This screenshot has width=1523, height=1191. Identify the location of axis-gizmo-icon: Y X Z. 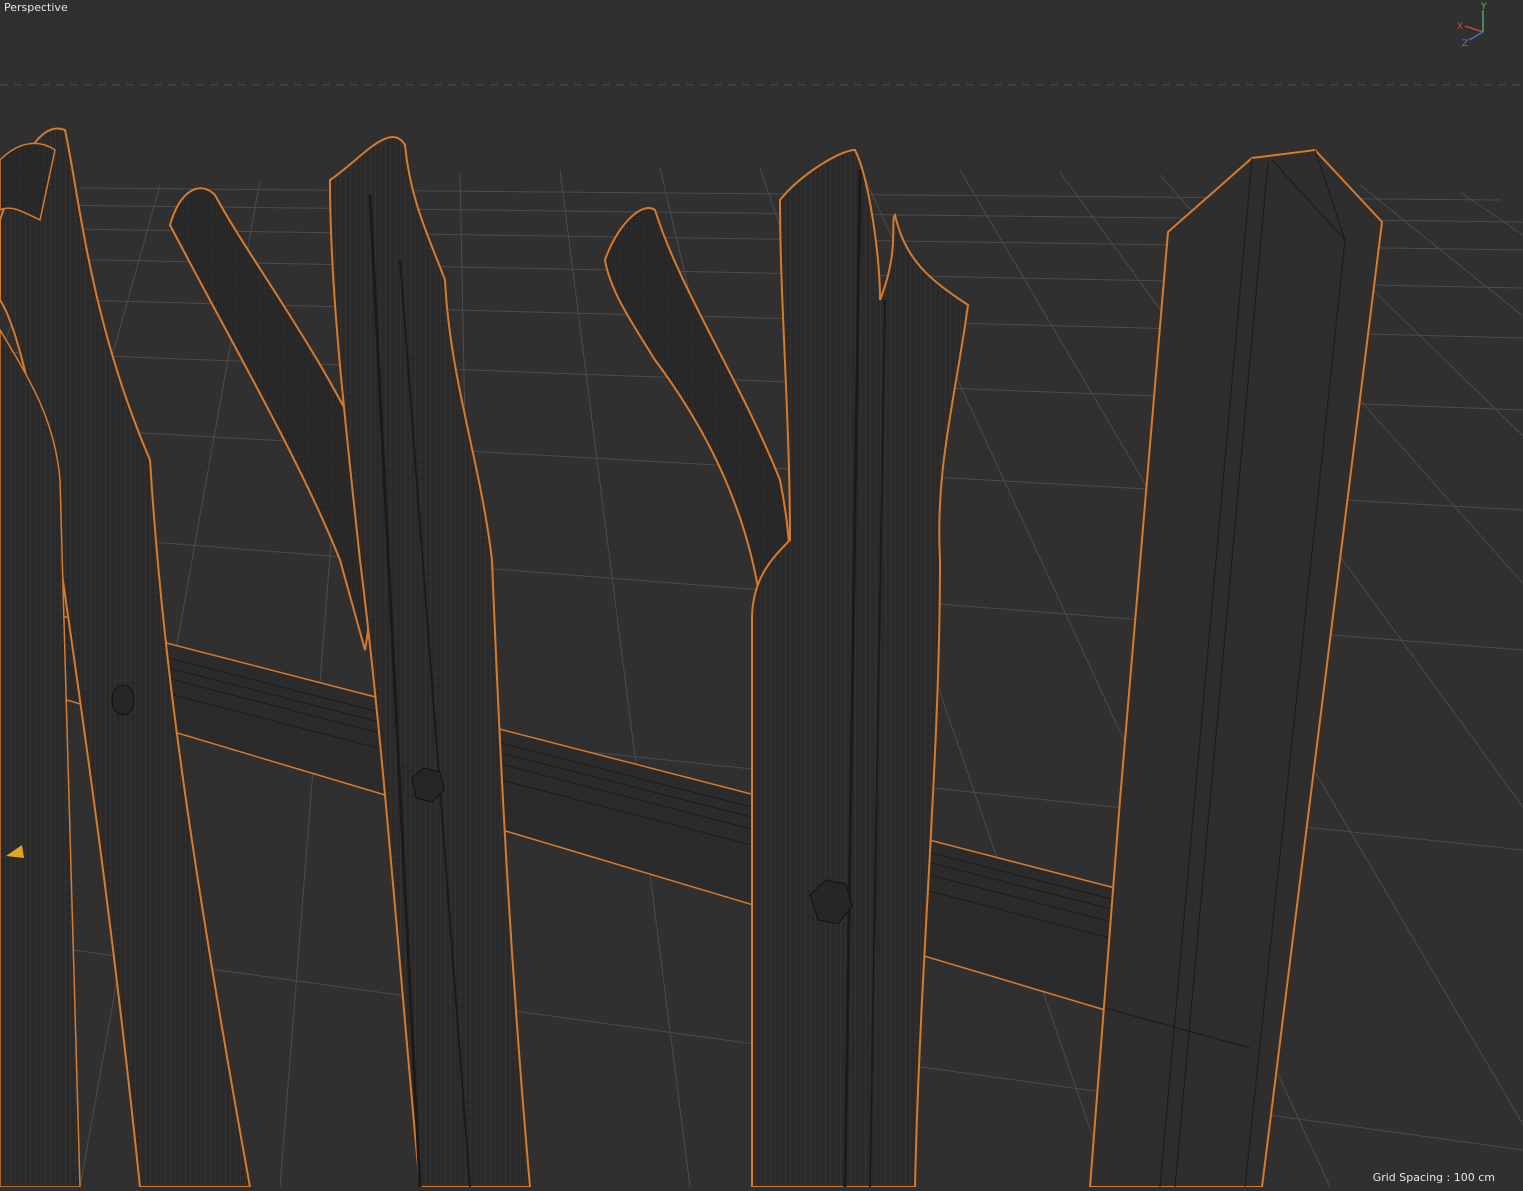
(1472, 25).